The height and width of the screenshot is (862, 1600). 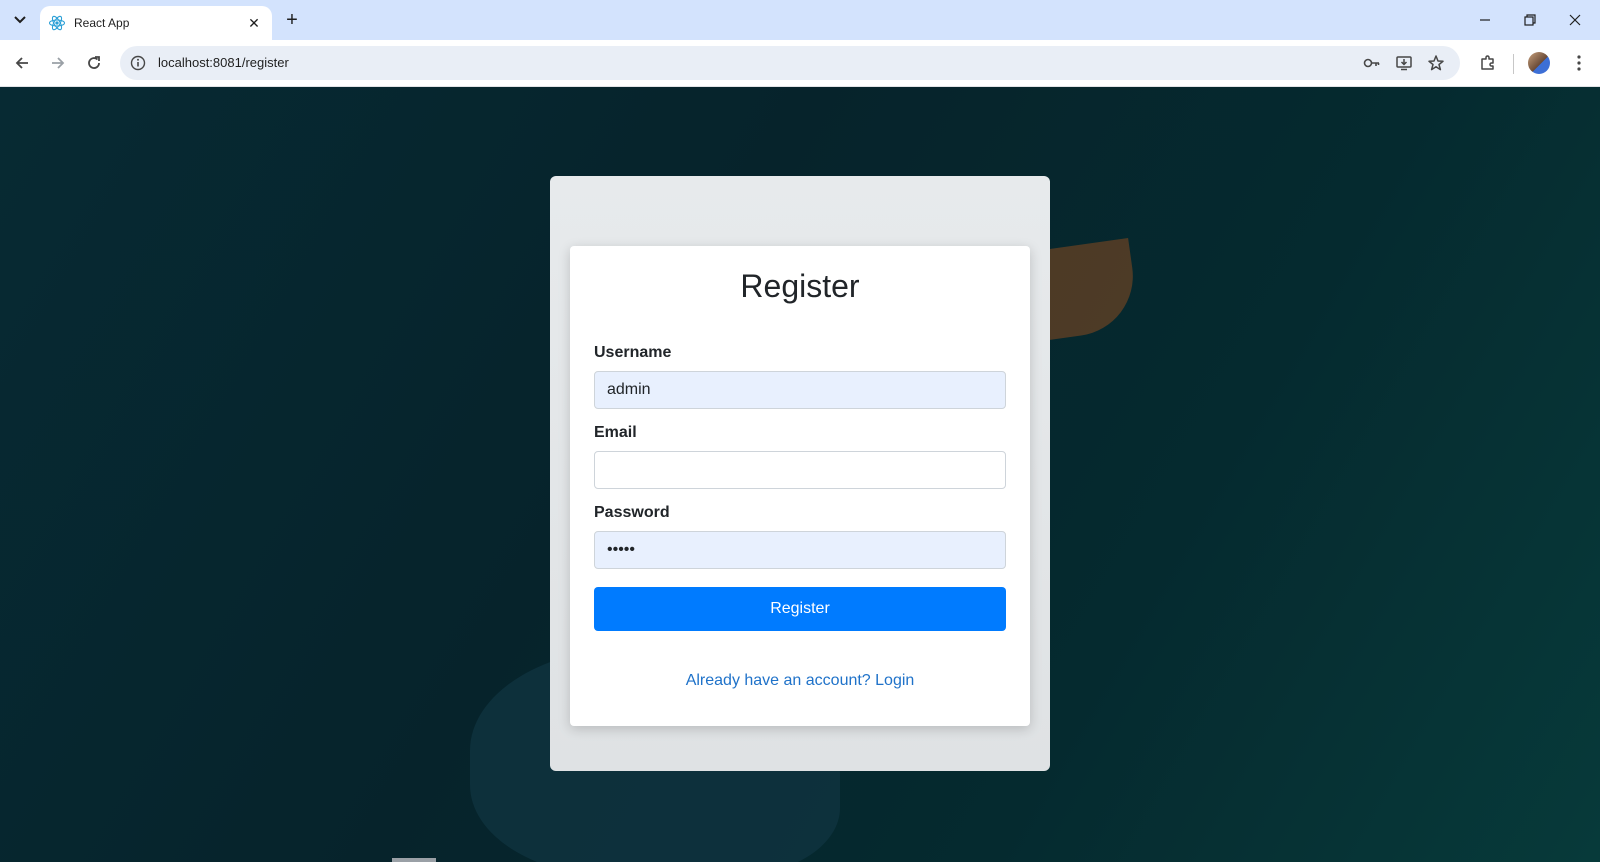 What do you see at coordinates (22, 63) in the screenshot?
I see `back-icon` at bounding box center [22, 63].